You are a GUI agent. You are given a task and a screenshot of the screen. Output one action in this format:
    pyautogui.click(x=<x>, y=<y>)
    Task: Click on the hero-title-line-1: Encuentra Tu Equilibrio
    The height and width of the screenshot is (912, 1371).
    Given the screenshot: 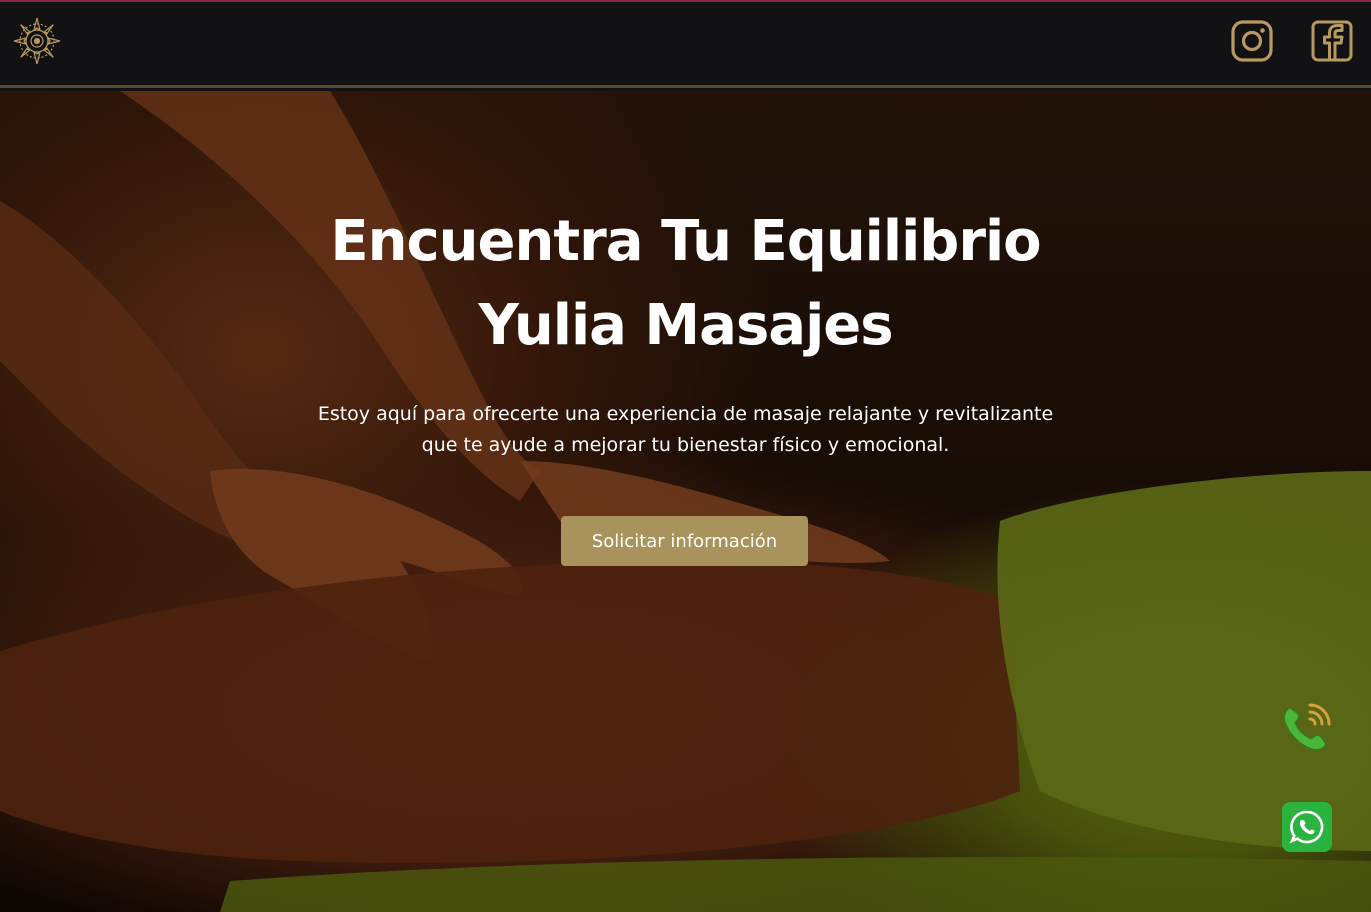 What is the action you would take?
    pyautogui.click(x=685, y=241)
    